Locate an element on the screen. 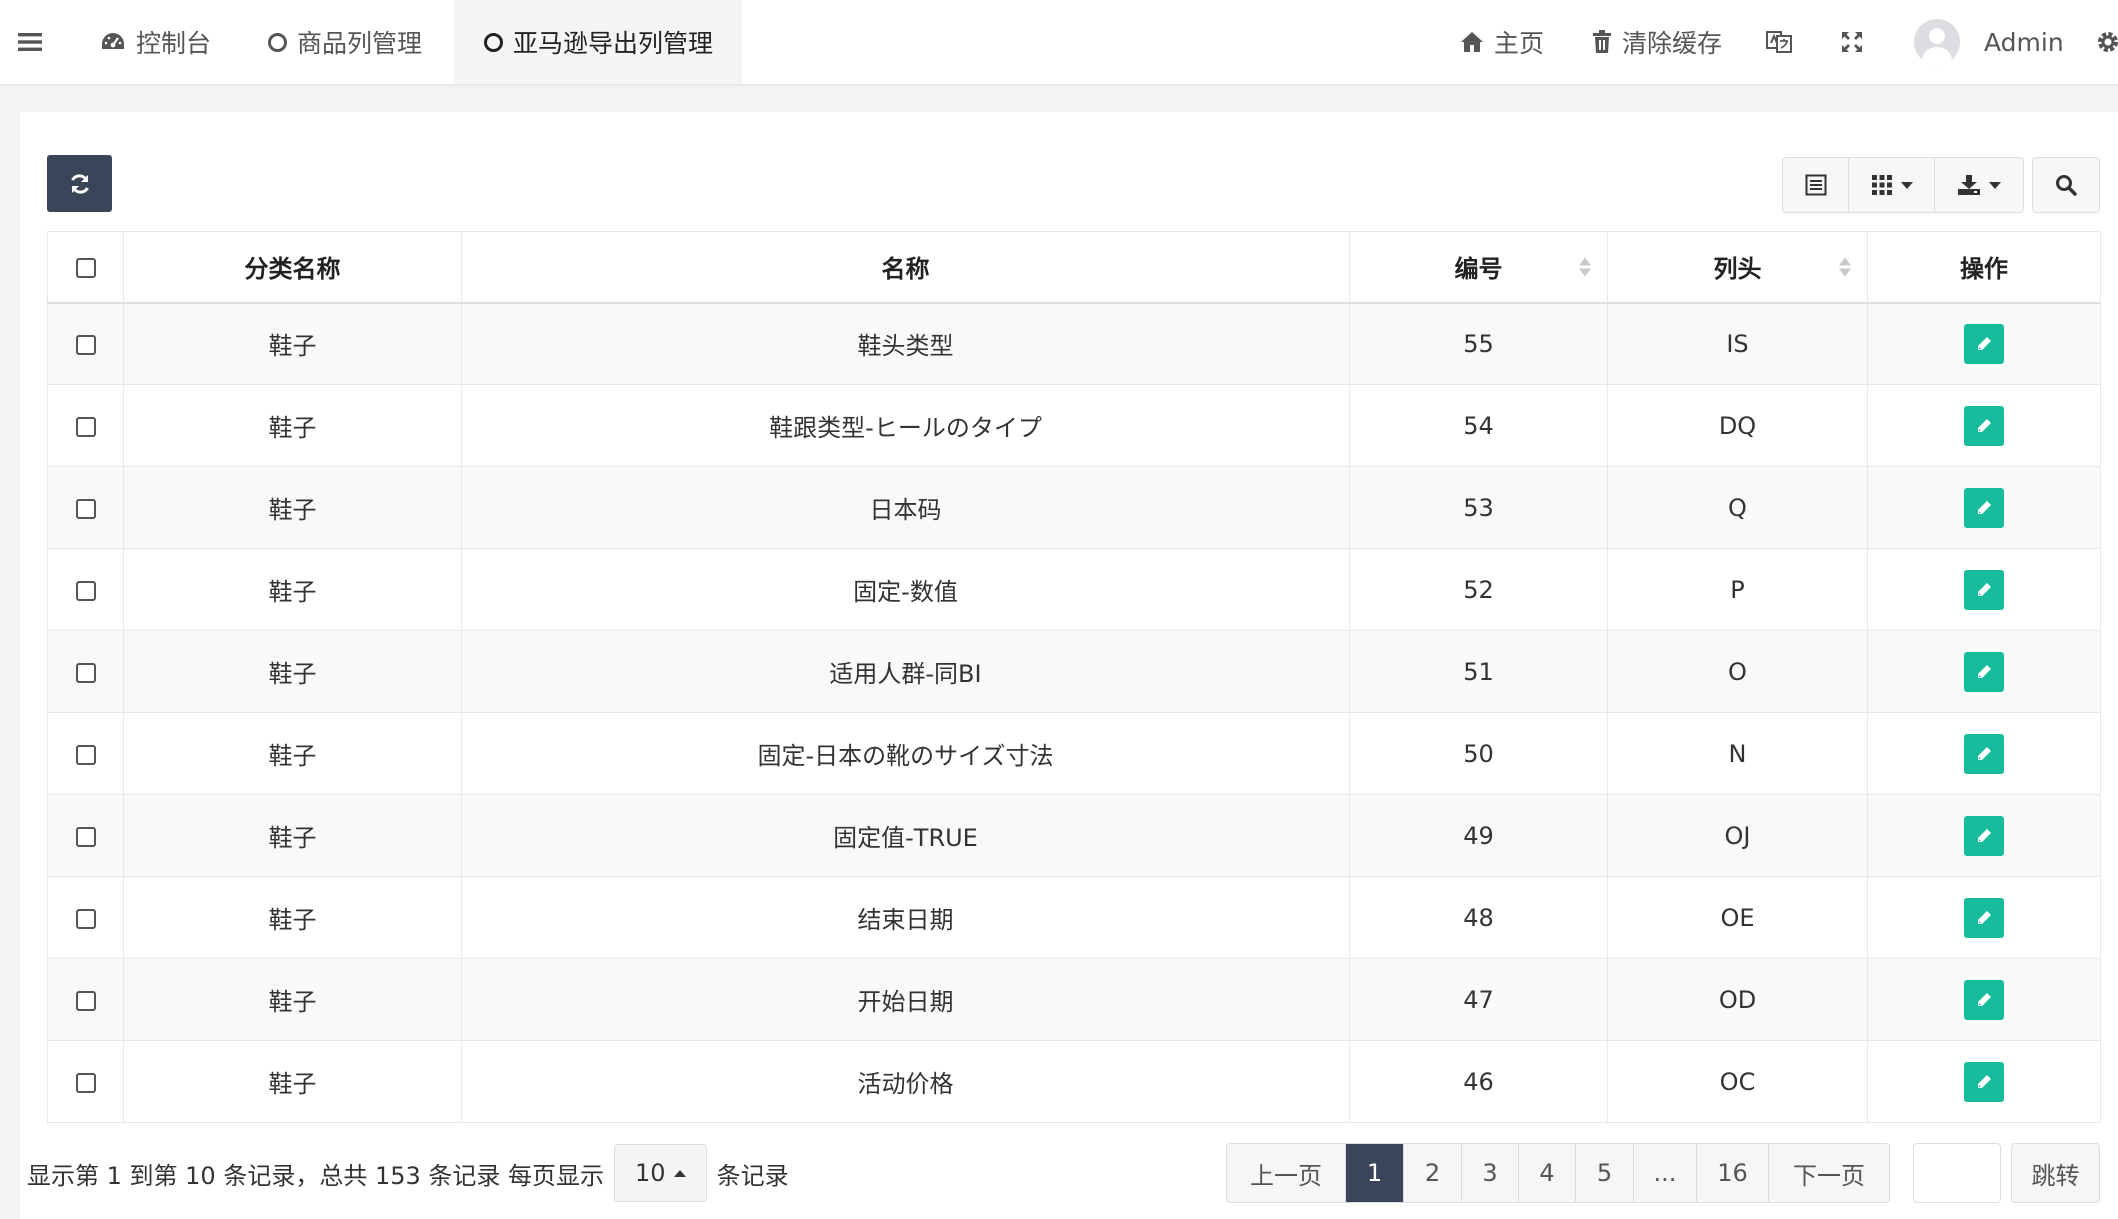 The image size is (2118, 1219). cell-name: 结束日期 is located at coordinates (905, 917).